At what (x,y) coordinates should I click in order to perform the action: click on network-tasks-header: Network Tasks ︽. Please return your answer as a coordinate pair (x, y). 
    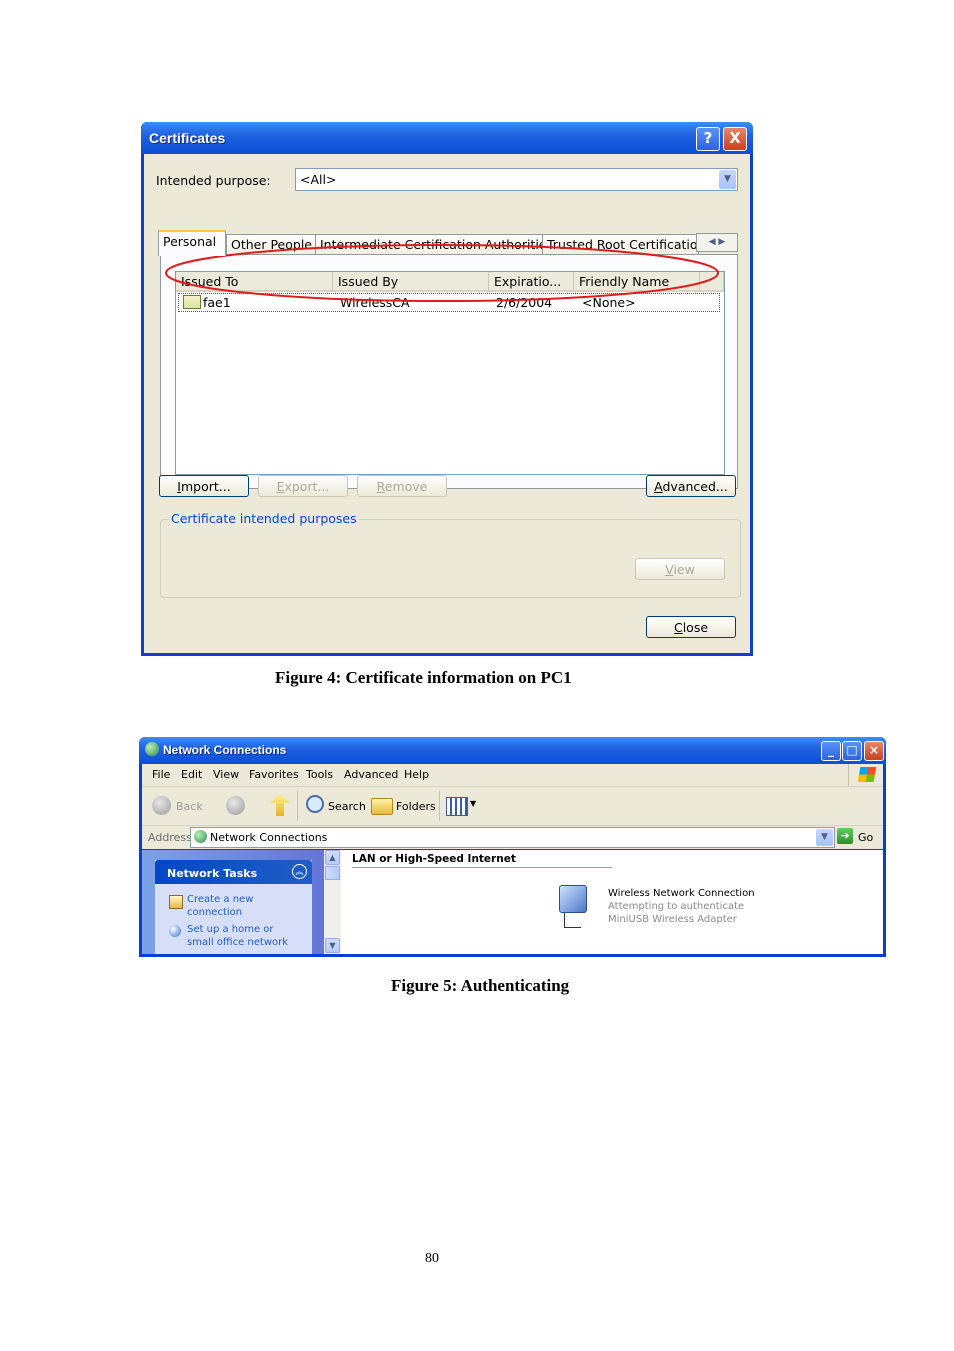
    Looking at the image, I should click on (233, 872).